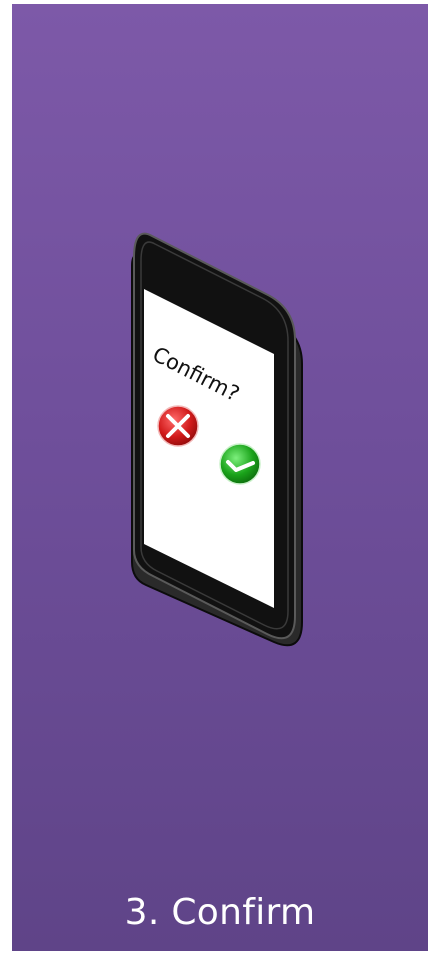 The image size is (428, 955). I want to click on x-icon, so click(178, 426).